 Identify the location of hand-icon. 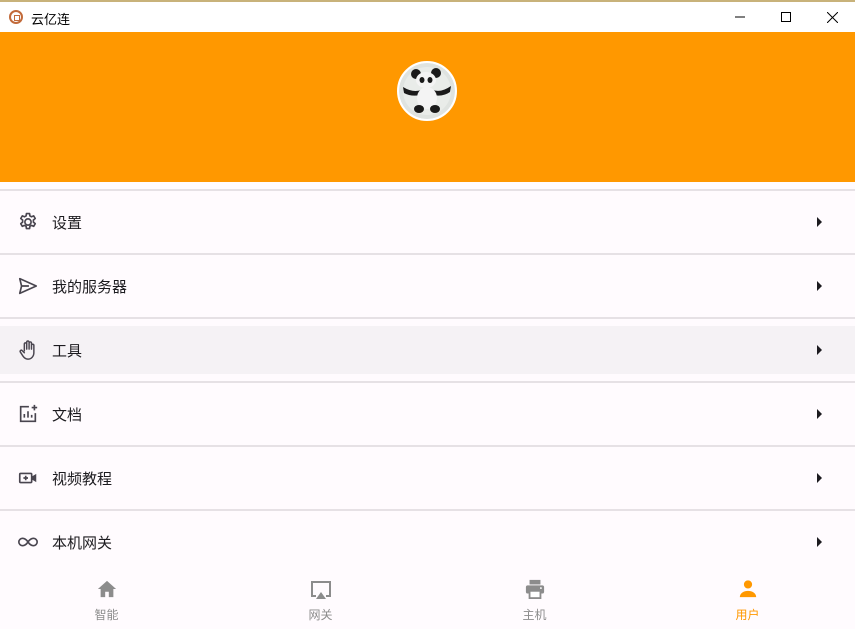
(28, 350).